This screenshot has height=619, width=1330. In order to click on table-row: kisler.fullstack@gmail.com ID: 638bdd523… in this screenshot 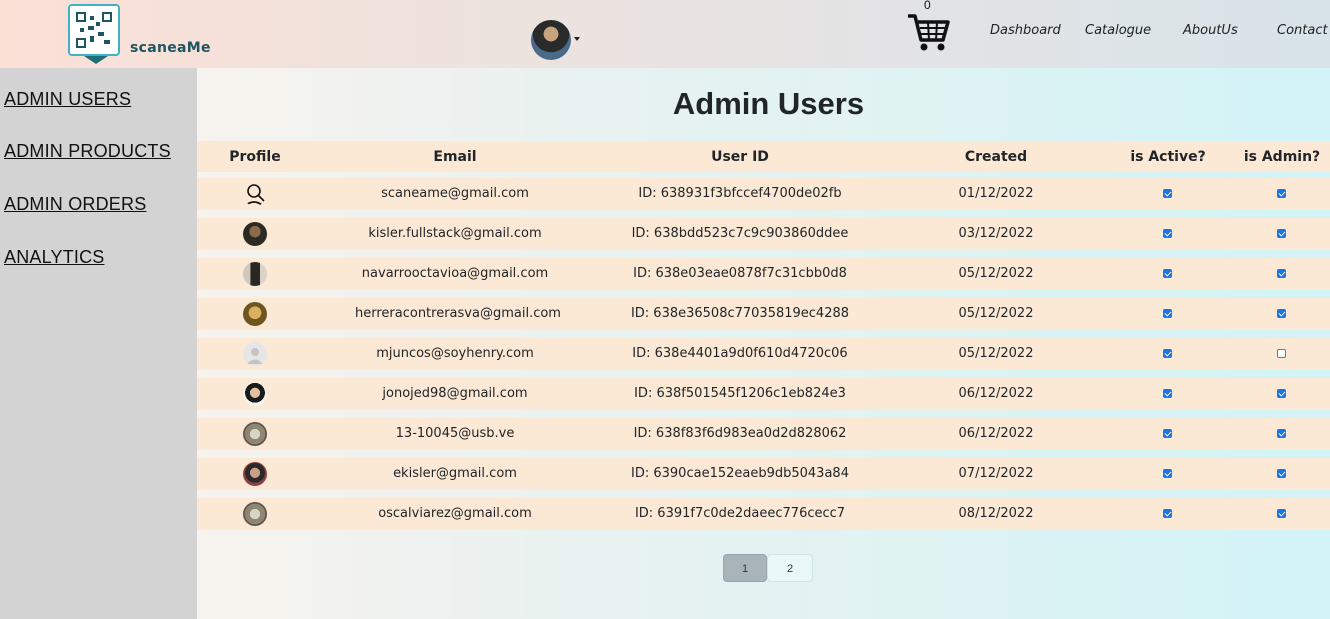, I will do `click(763, 234)`.